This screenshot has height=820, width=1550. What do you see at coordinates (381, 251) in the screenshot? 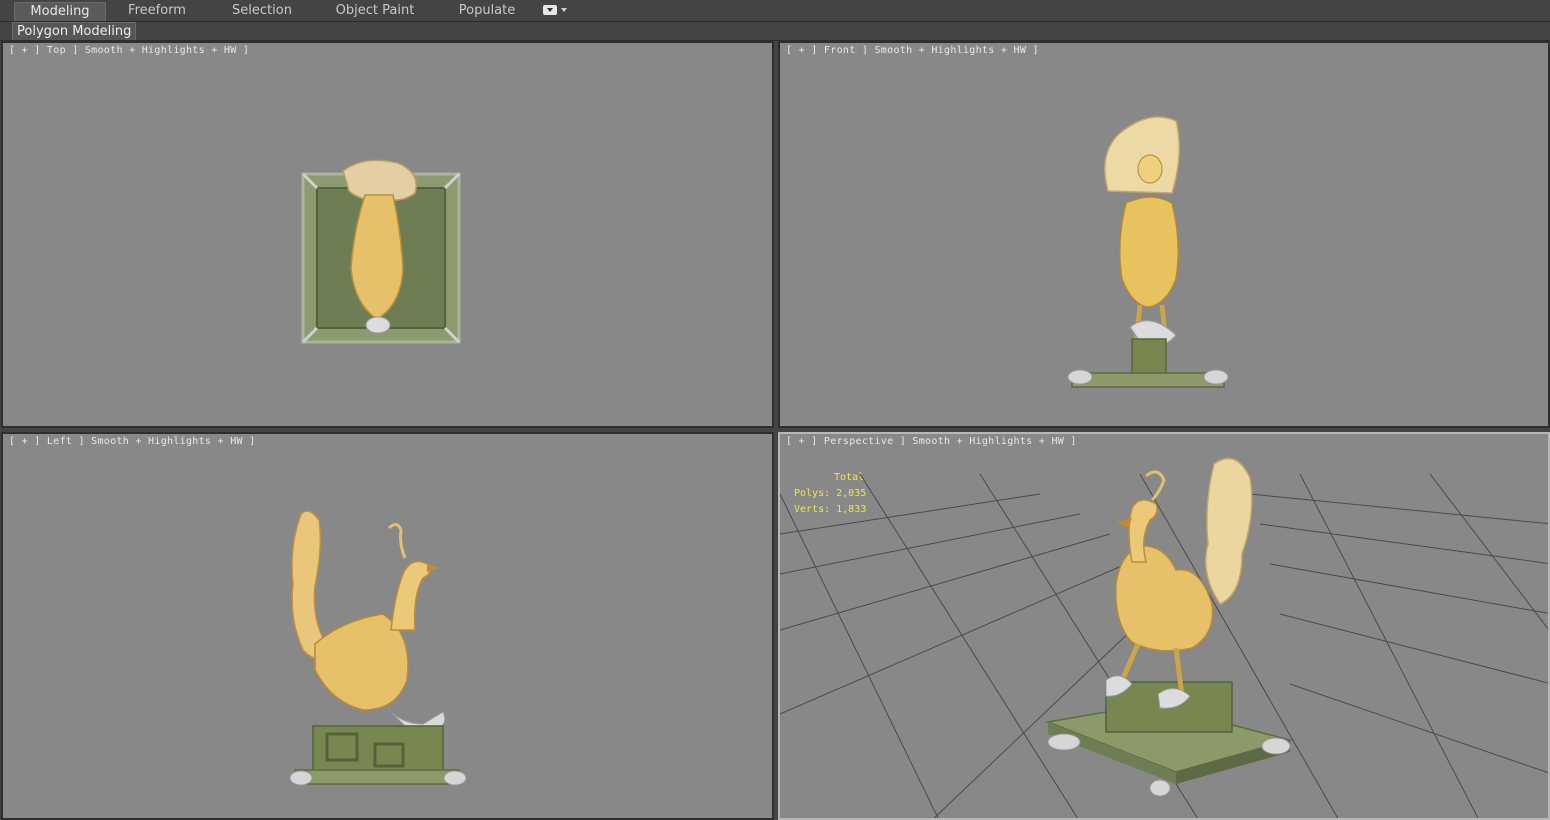
I see `phoenix-model-top-view` at bounding box center [381, 251].